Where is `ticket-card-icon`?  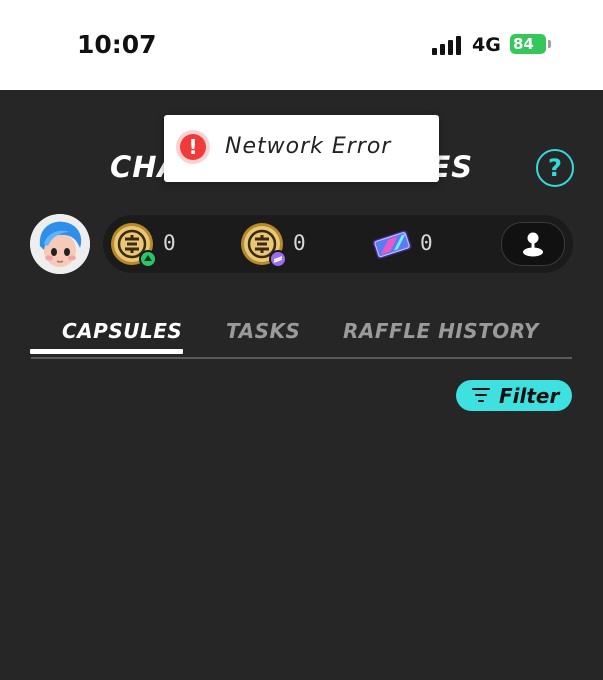
ticket-card-icon is located at coordinates (392, 244).